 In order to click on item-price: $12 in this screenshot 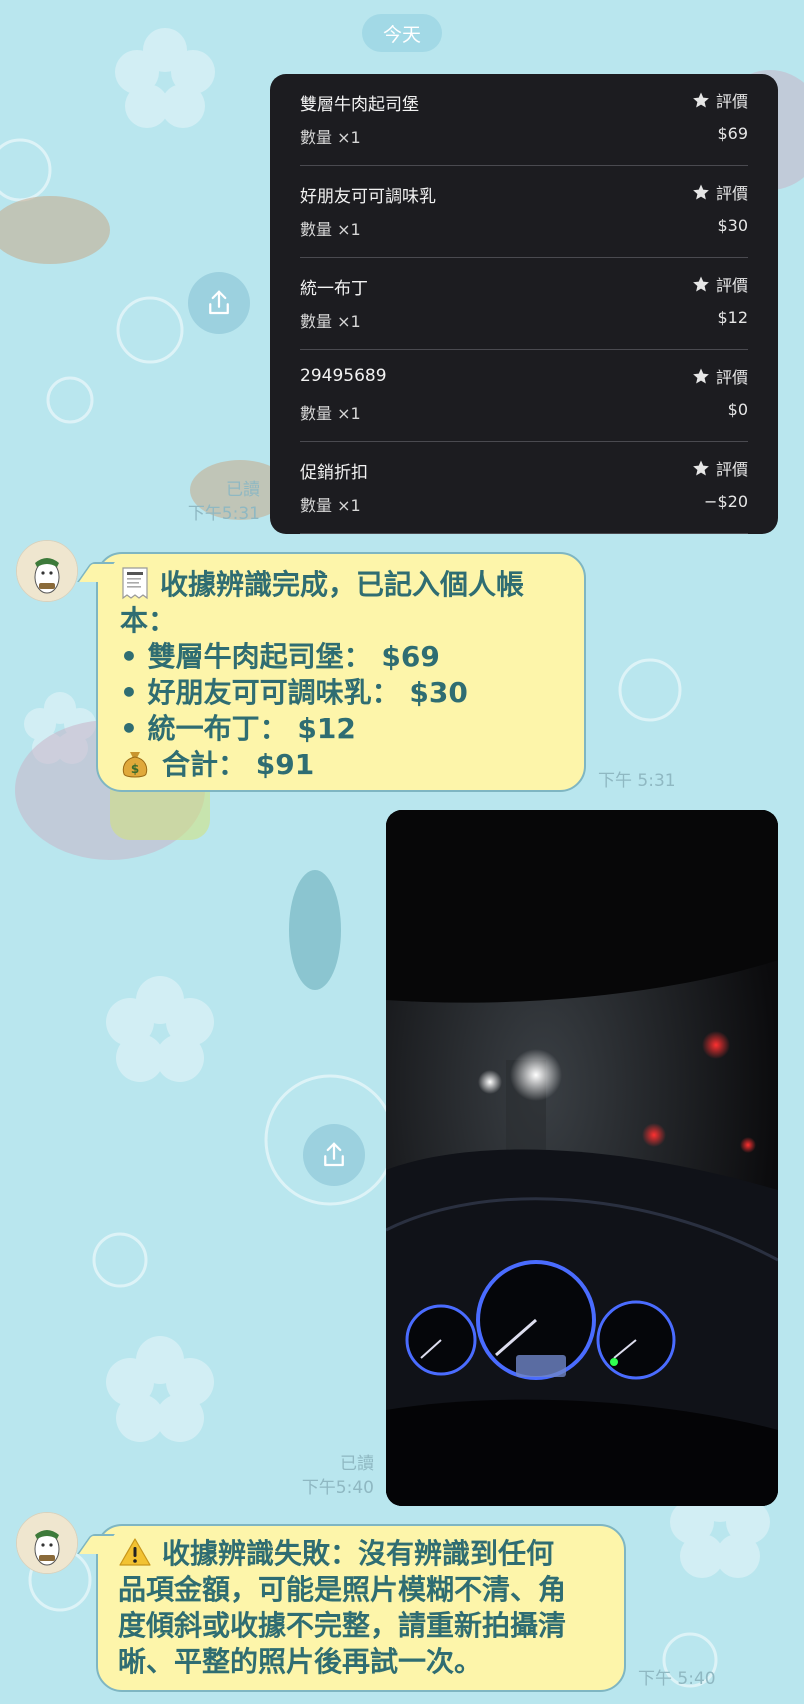, I will do `click(732, 317)`.